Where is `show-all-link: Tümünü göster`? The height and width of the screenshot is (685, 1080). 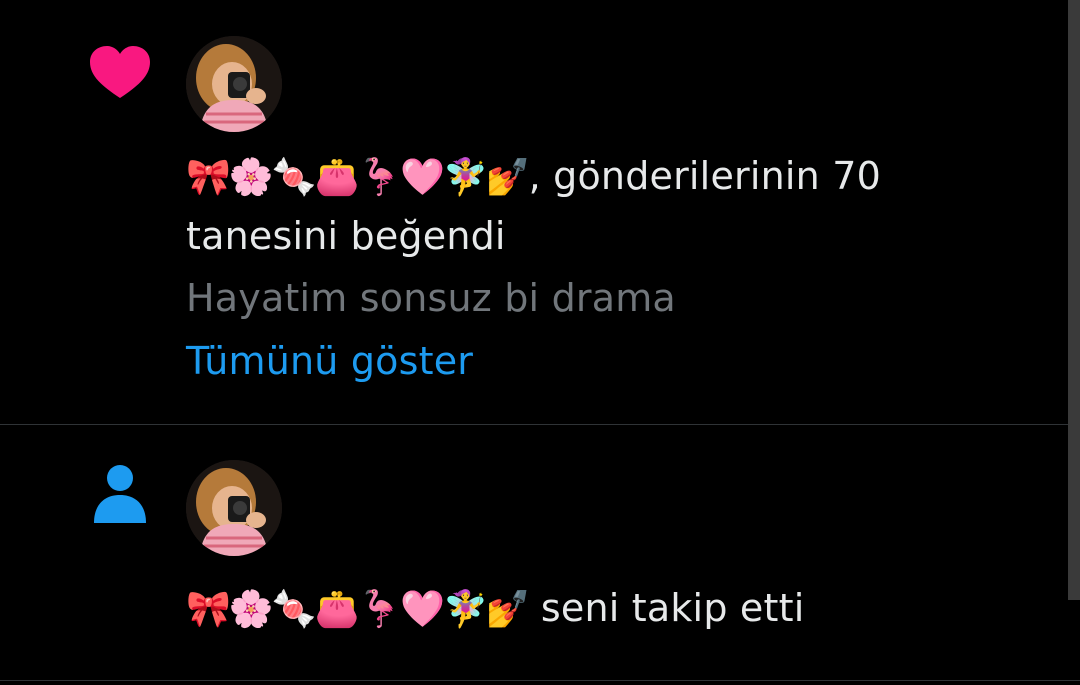 show-all-link: Tümünü göster is located at coordinates (329, 361).